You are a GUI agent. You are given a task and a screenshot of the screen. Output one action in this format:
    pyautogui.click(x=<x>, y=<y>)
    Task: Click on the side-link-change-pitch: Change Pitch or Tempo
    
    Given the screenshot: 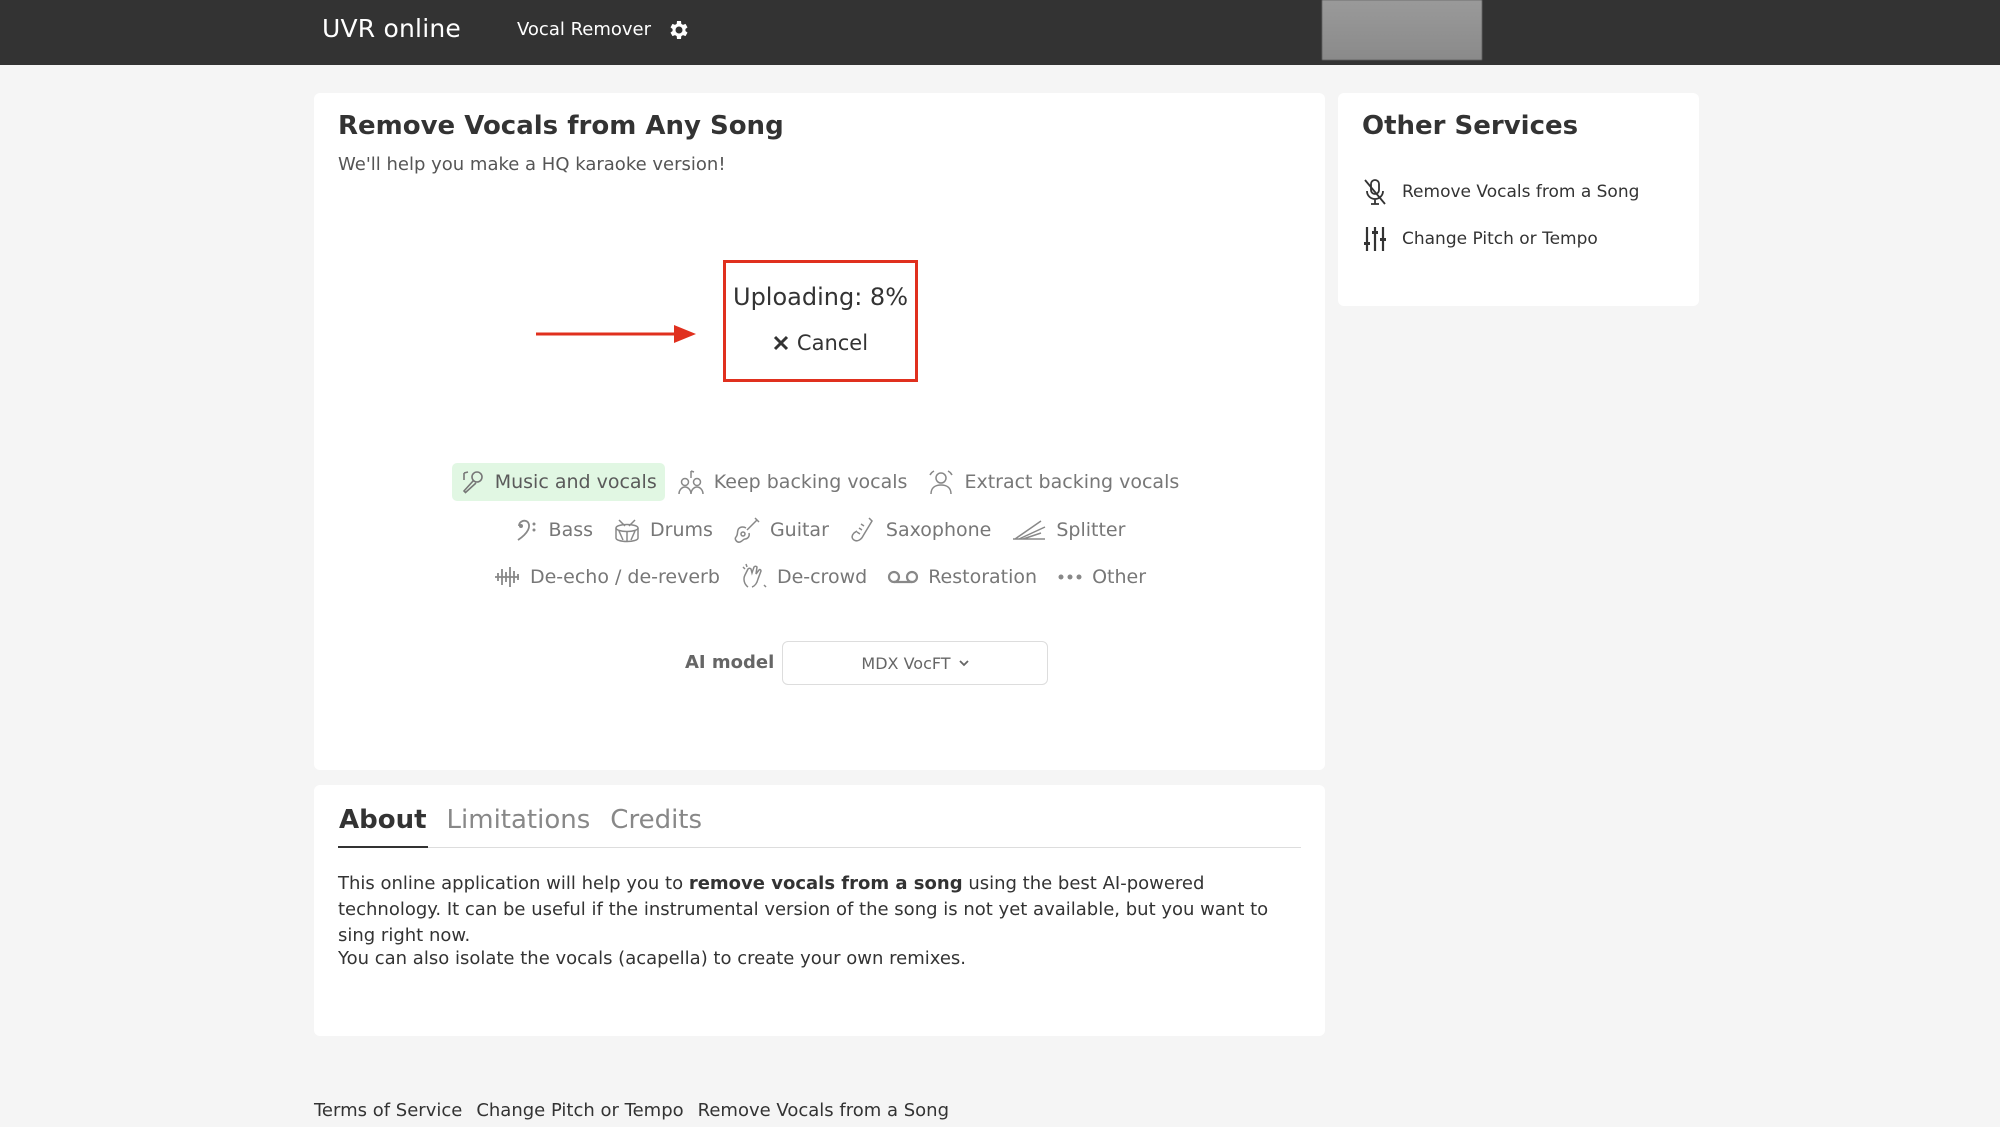 What is the action you would take?
    pyautogui.click(x=1480, y=239)
    